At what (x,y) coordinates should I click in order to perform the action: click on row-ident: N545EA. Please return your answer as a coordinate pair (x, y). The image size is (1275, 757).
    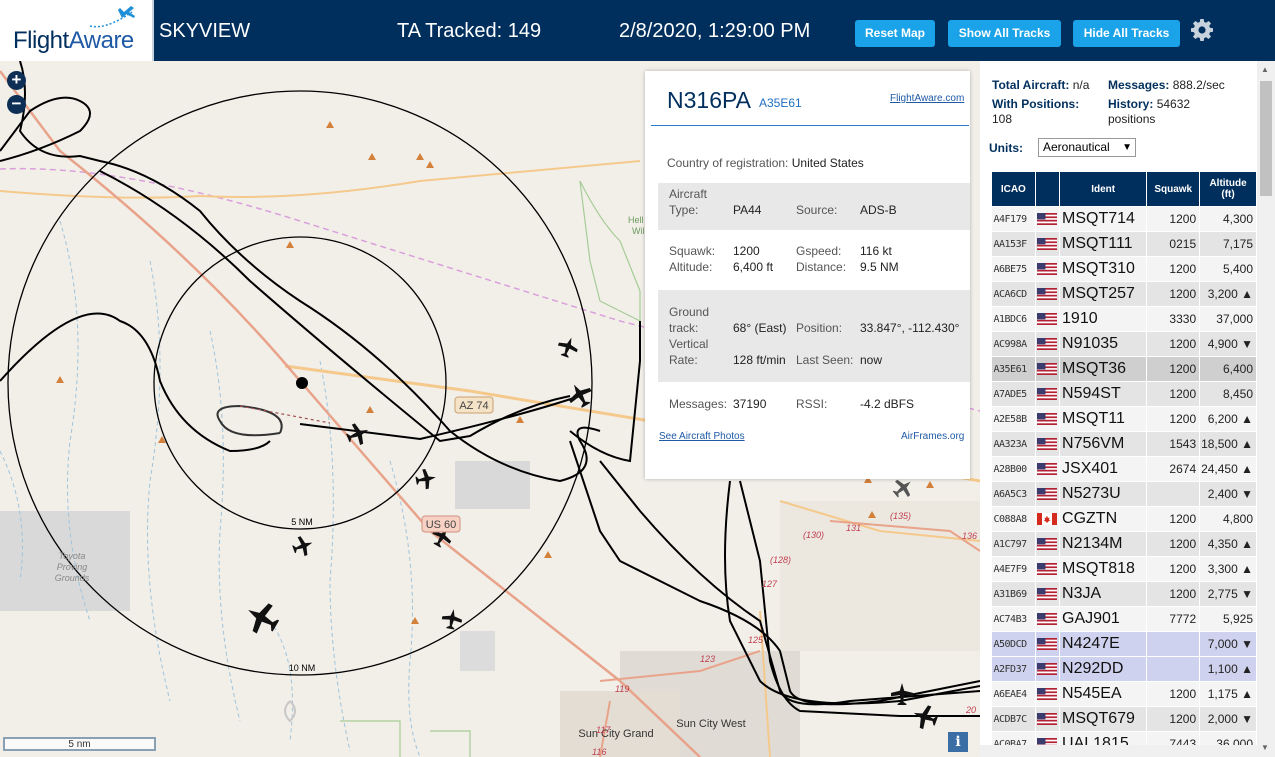
    Looking at the image, I should click on (1103, 694).